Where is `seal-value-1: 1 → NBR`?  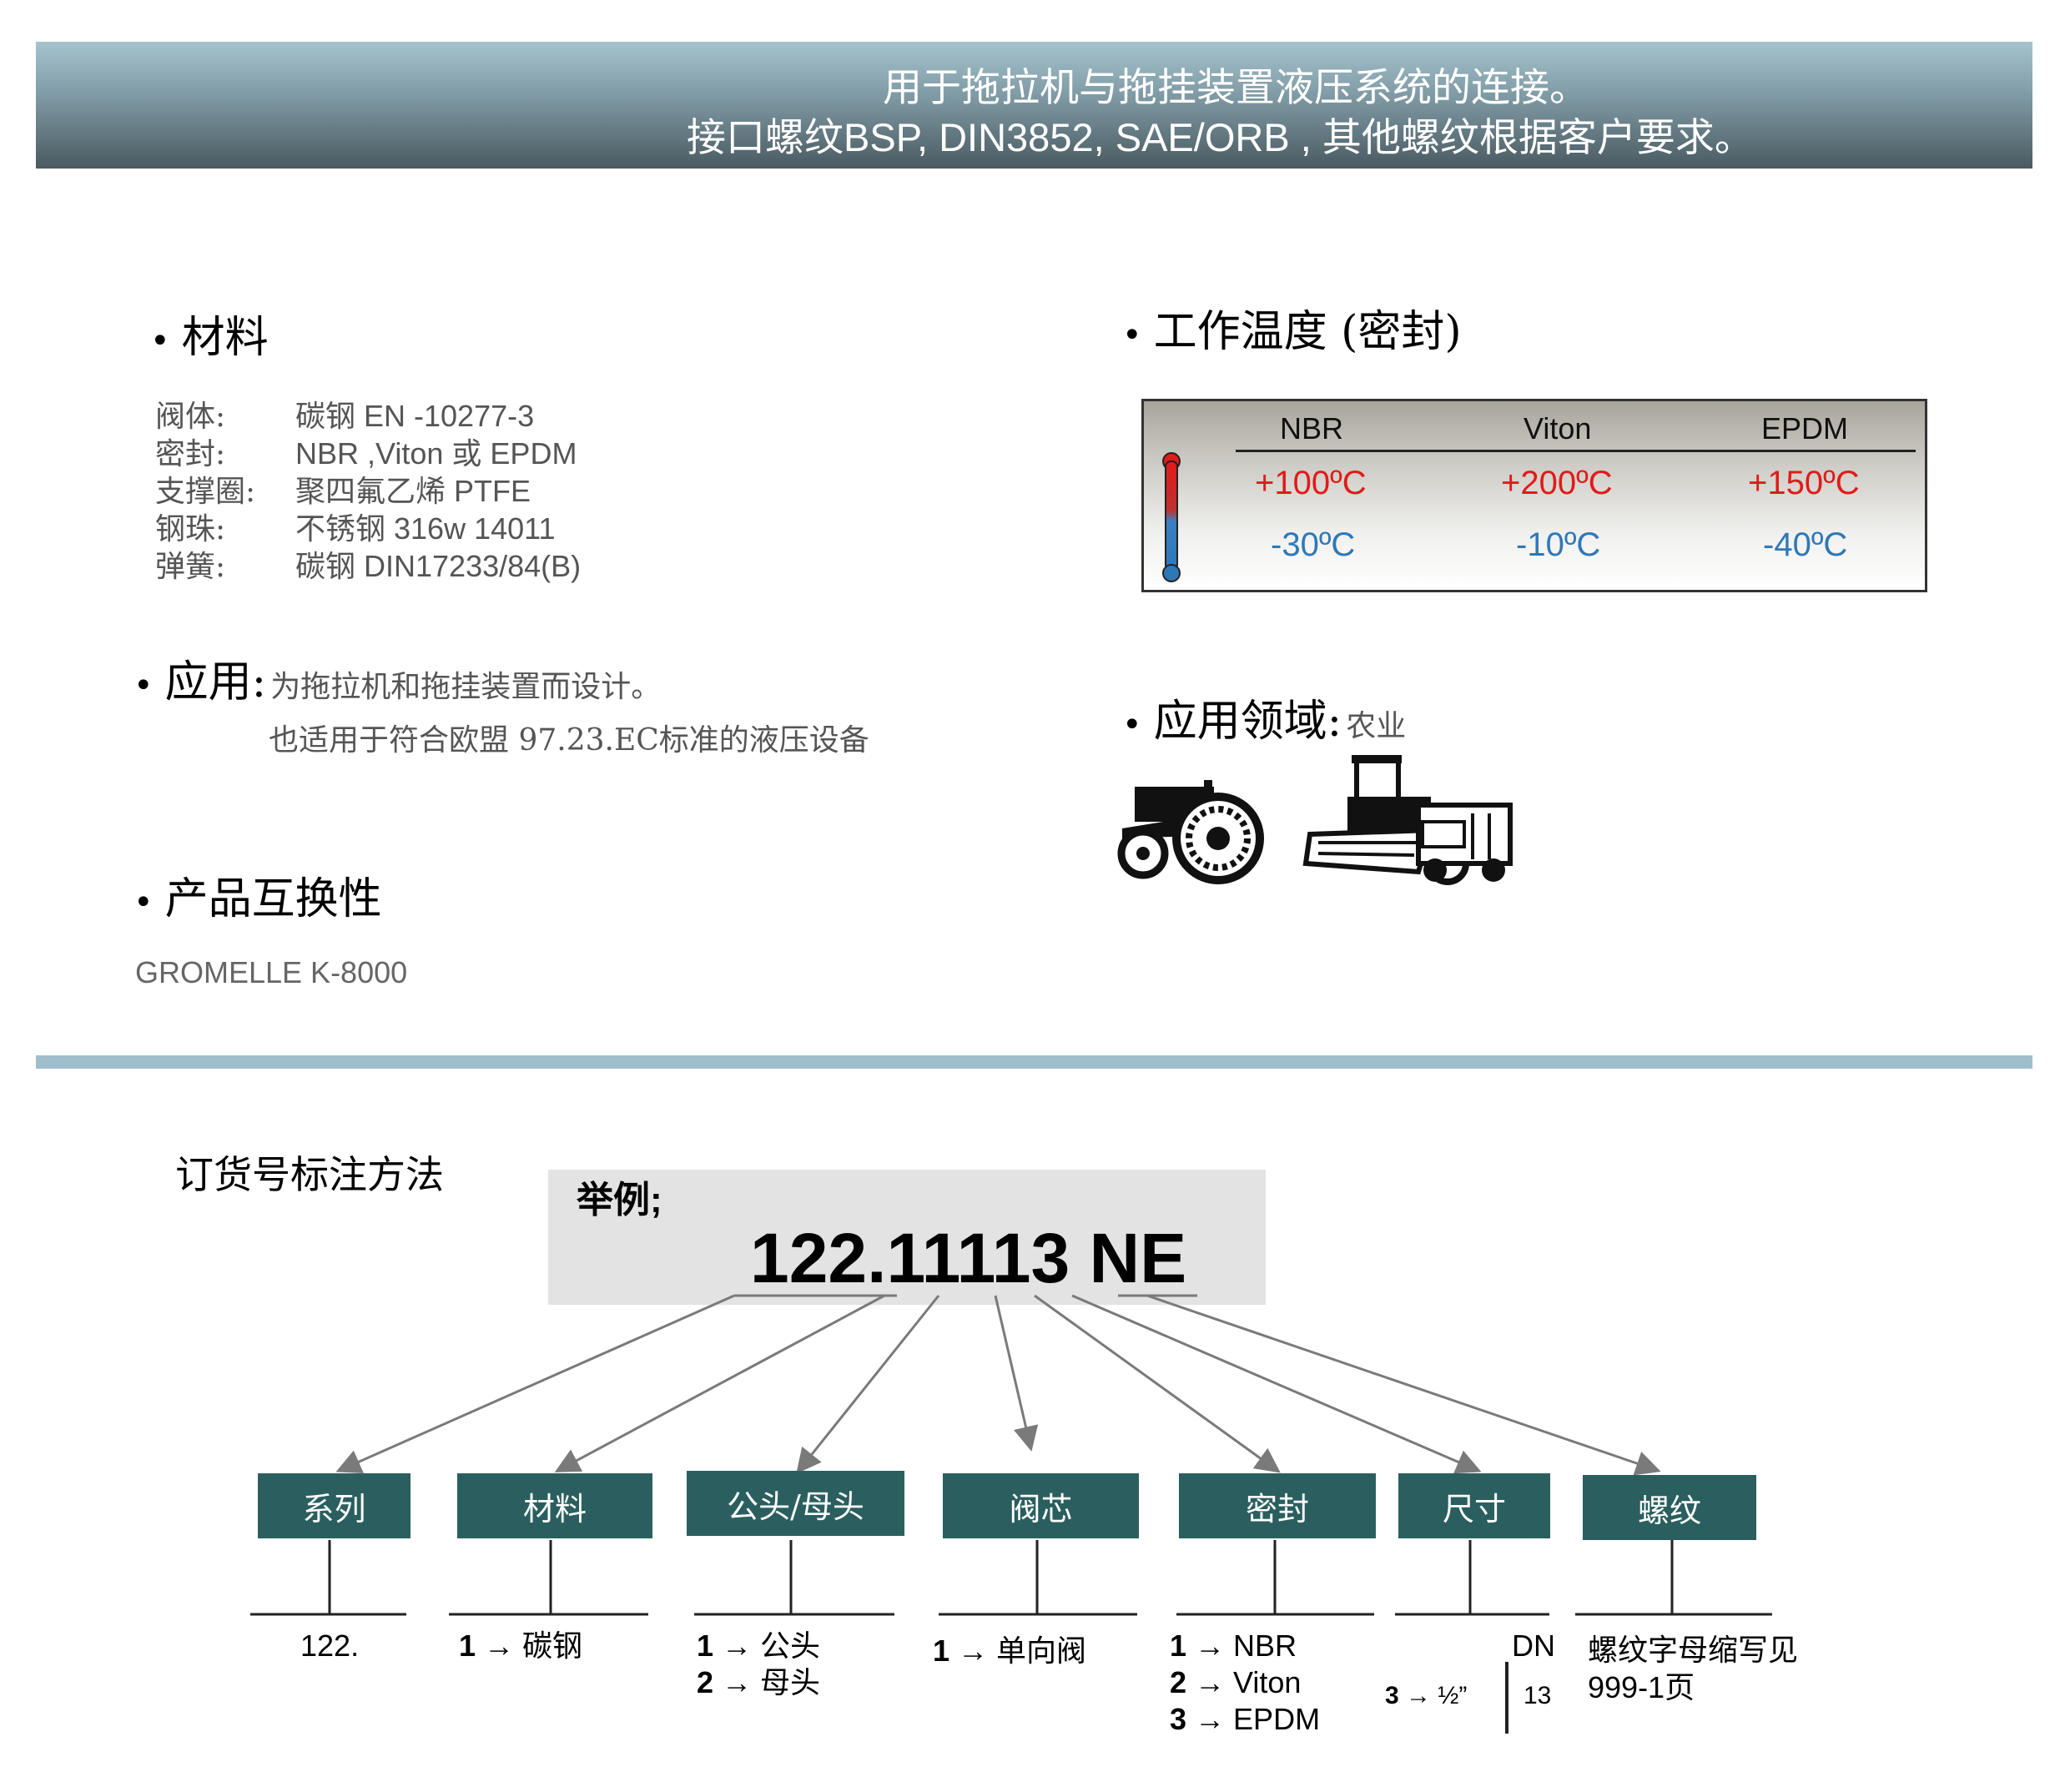
seal-value-1: 1 → NBR is located at coordinates (1234, 1645).